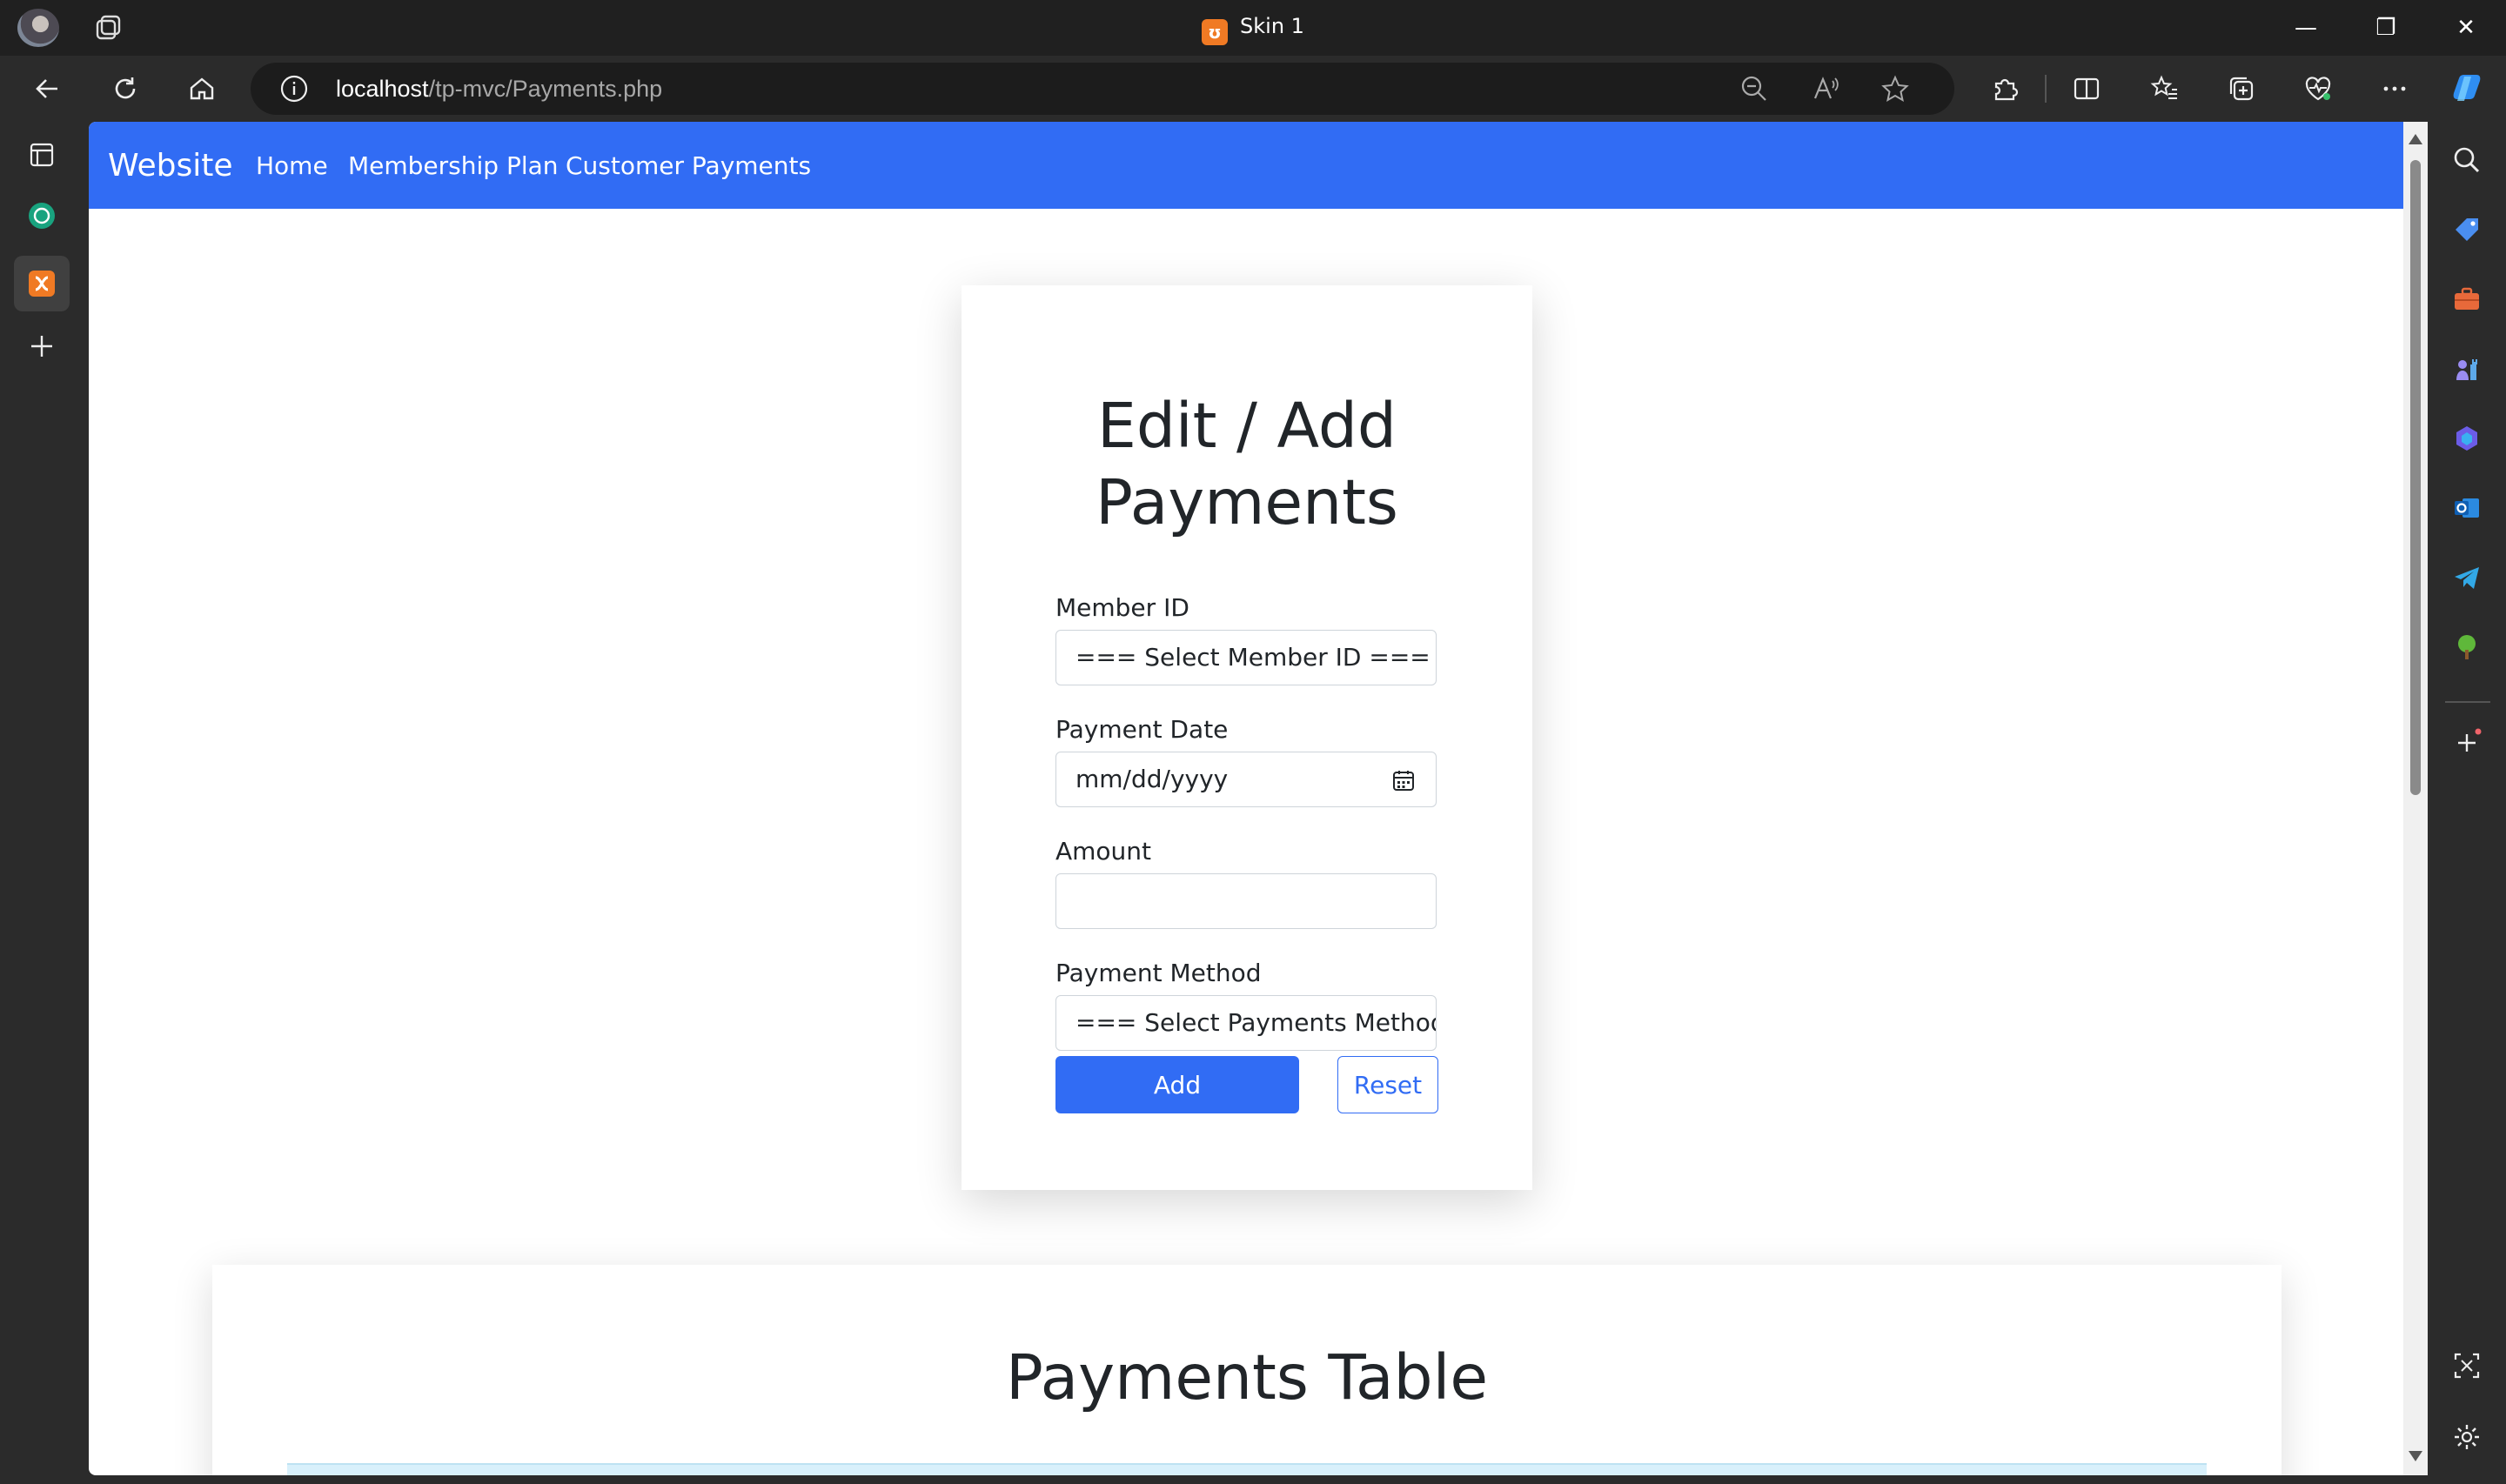 Image resolution: width=2506 pixels, height=1484 pixels. What do you see at coordinates (2241, 89) in the screenshot?
I see `collections-icon` at bounding box center [2241, 89].